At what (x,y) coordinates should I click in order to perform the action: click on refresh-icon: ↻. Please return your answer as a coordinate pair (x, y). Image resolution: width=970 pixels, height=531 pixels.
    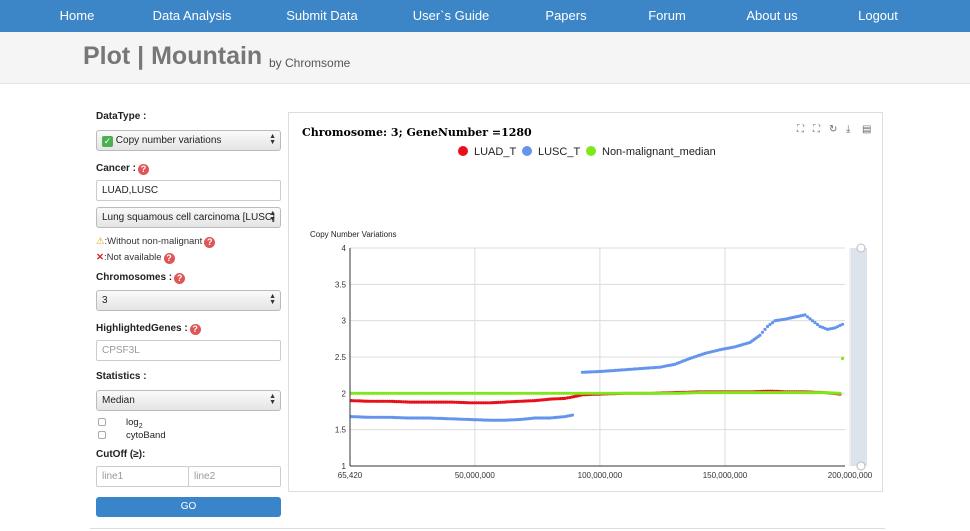
    Looking at the image, I should click on (833, 129).